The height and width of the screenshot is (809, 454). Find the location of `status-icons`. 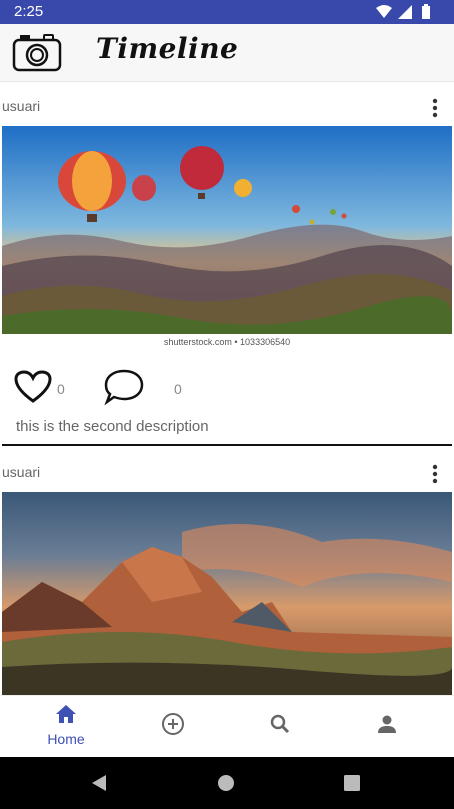

status-icons is located at coordinates (406, 12).